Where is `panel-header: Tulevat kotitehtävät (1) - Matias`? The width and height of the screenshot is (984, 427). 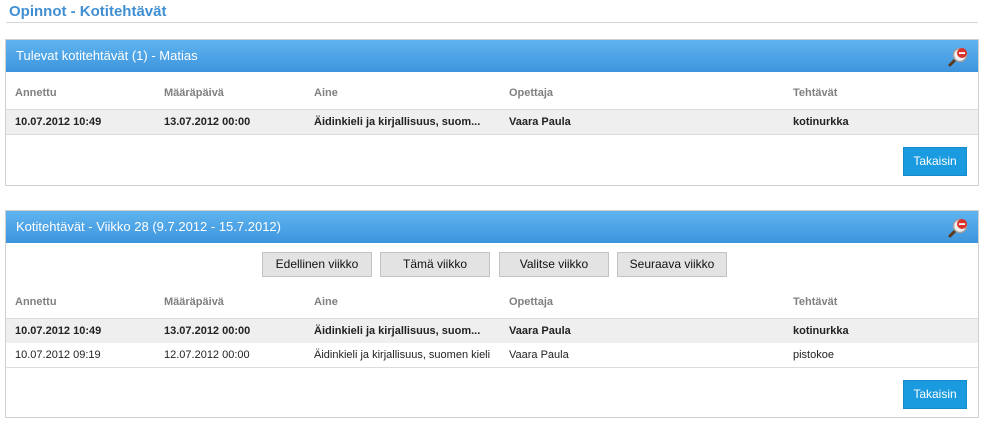
panel-header: Tulevat kotitehtävät (1) - Matias is located at coordinates (492, 56).